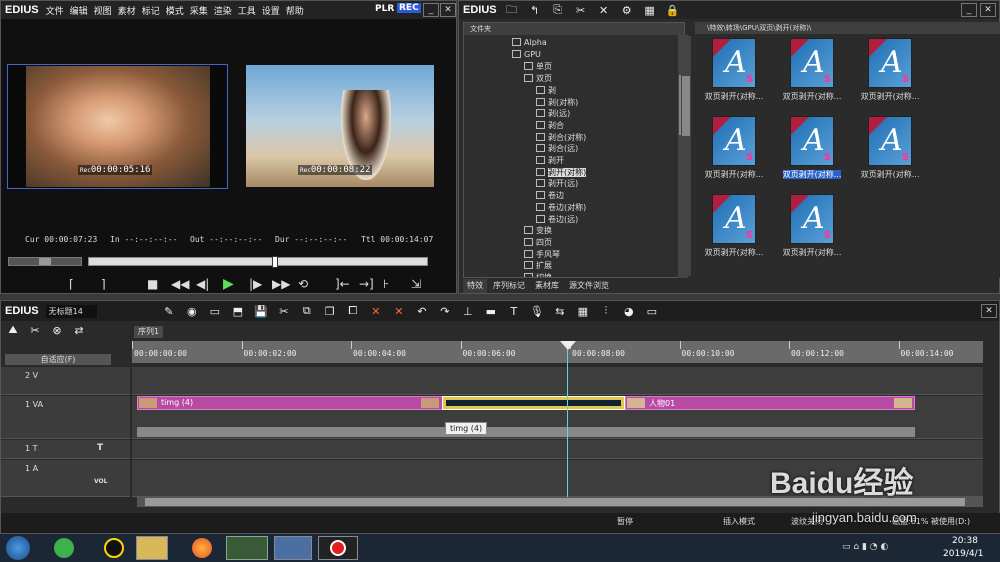 The image size is (1000, 562). I want to click on add-clip-icon: ⎘, so click(558, 10).